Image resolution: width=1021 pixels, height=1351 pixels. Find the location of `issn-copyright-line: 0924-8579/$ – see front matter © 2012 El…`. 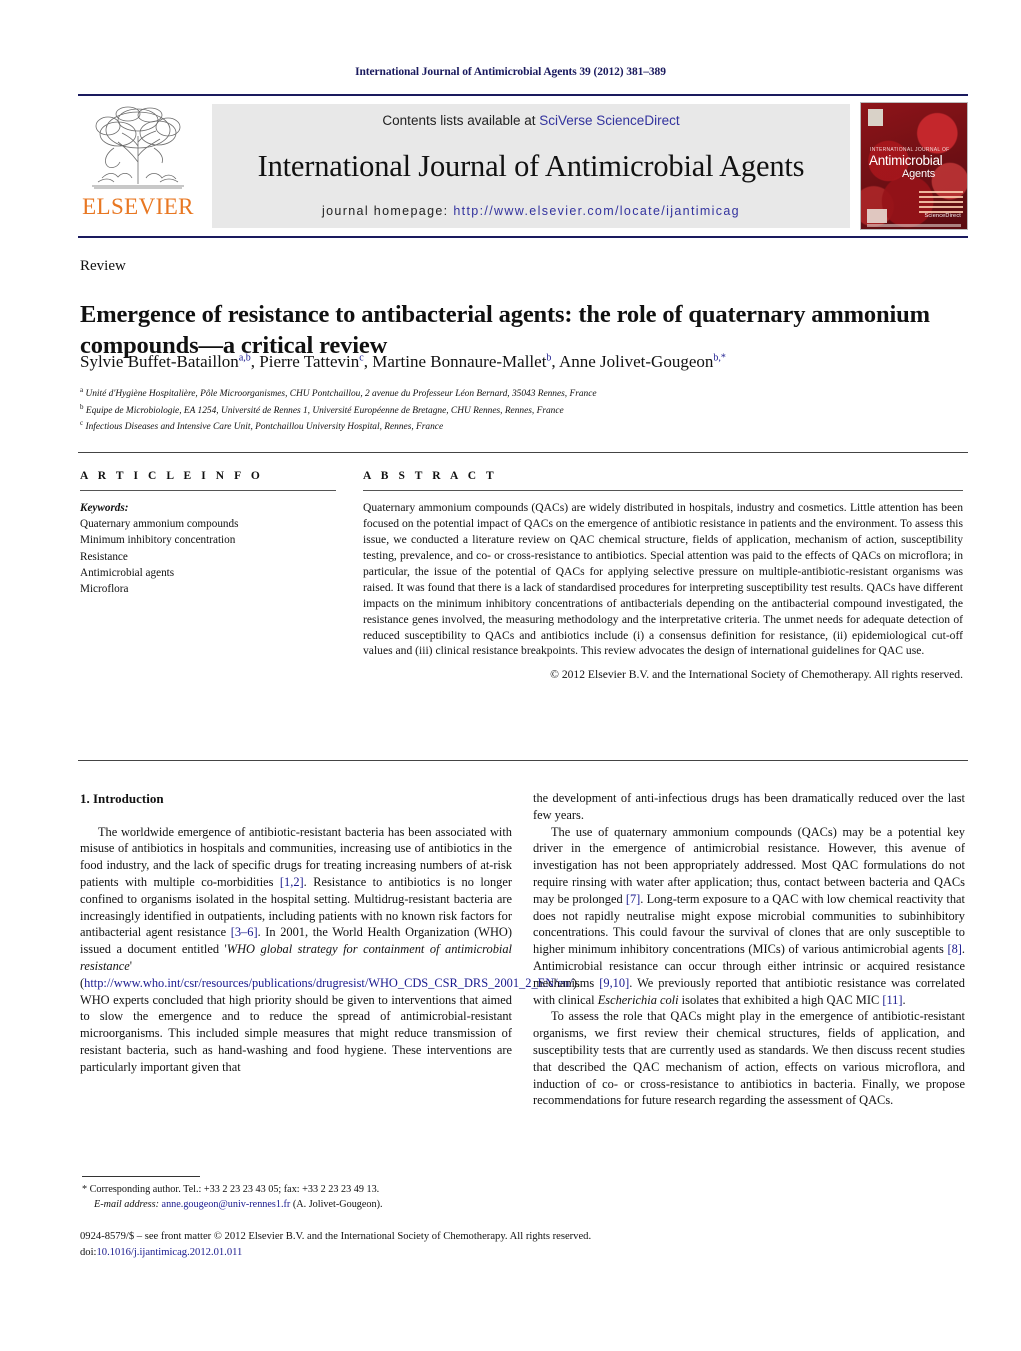

issn-copyright-line: 0924-8579/$ – see front matter © 2012 El… is located at coordinates (336, 1236).